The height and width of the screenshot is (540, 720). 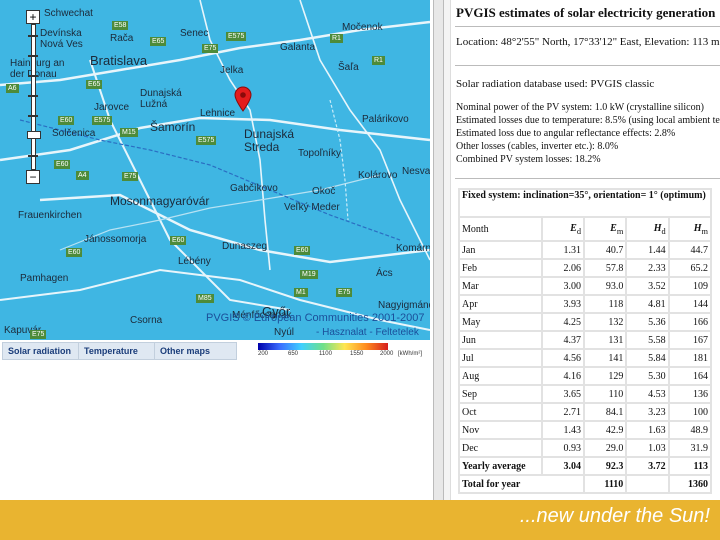 I want to click on table-row: Jun 4.37 131 5.58 167, so click(x=585, y=340).